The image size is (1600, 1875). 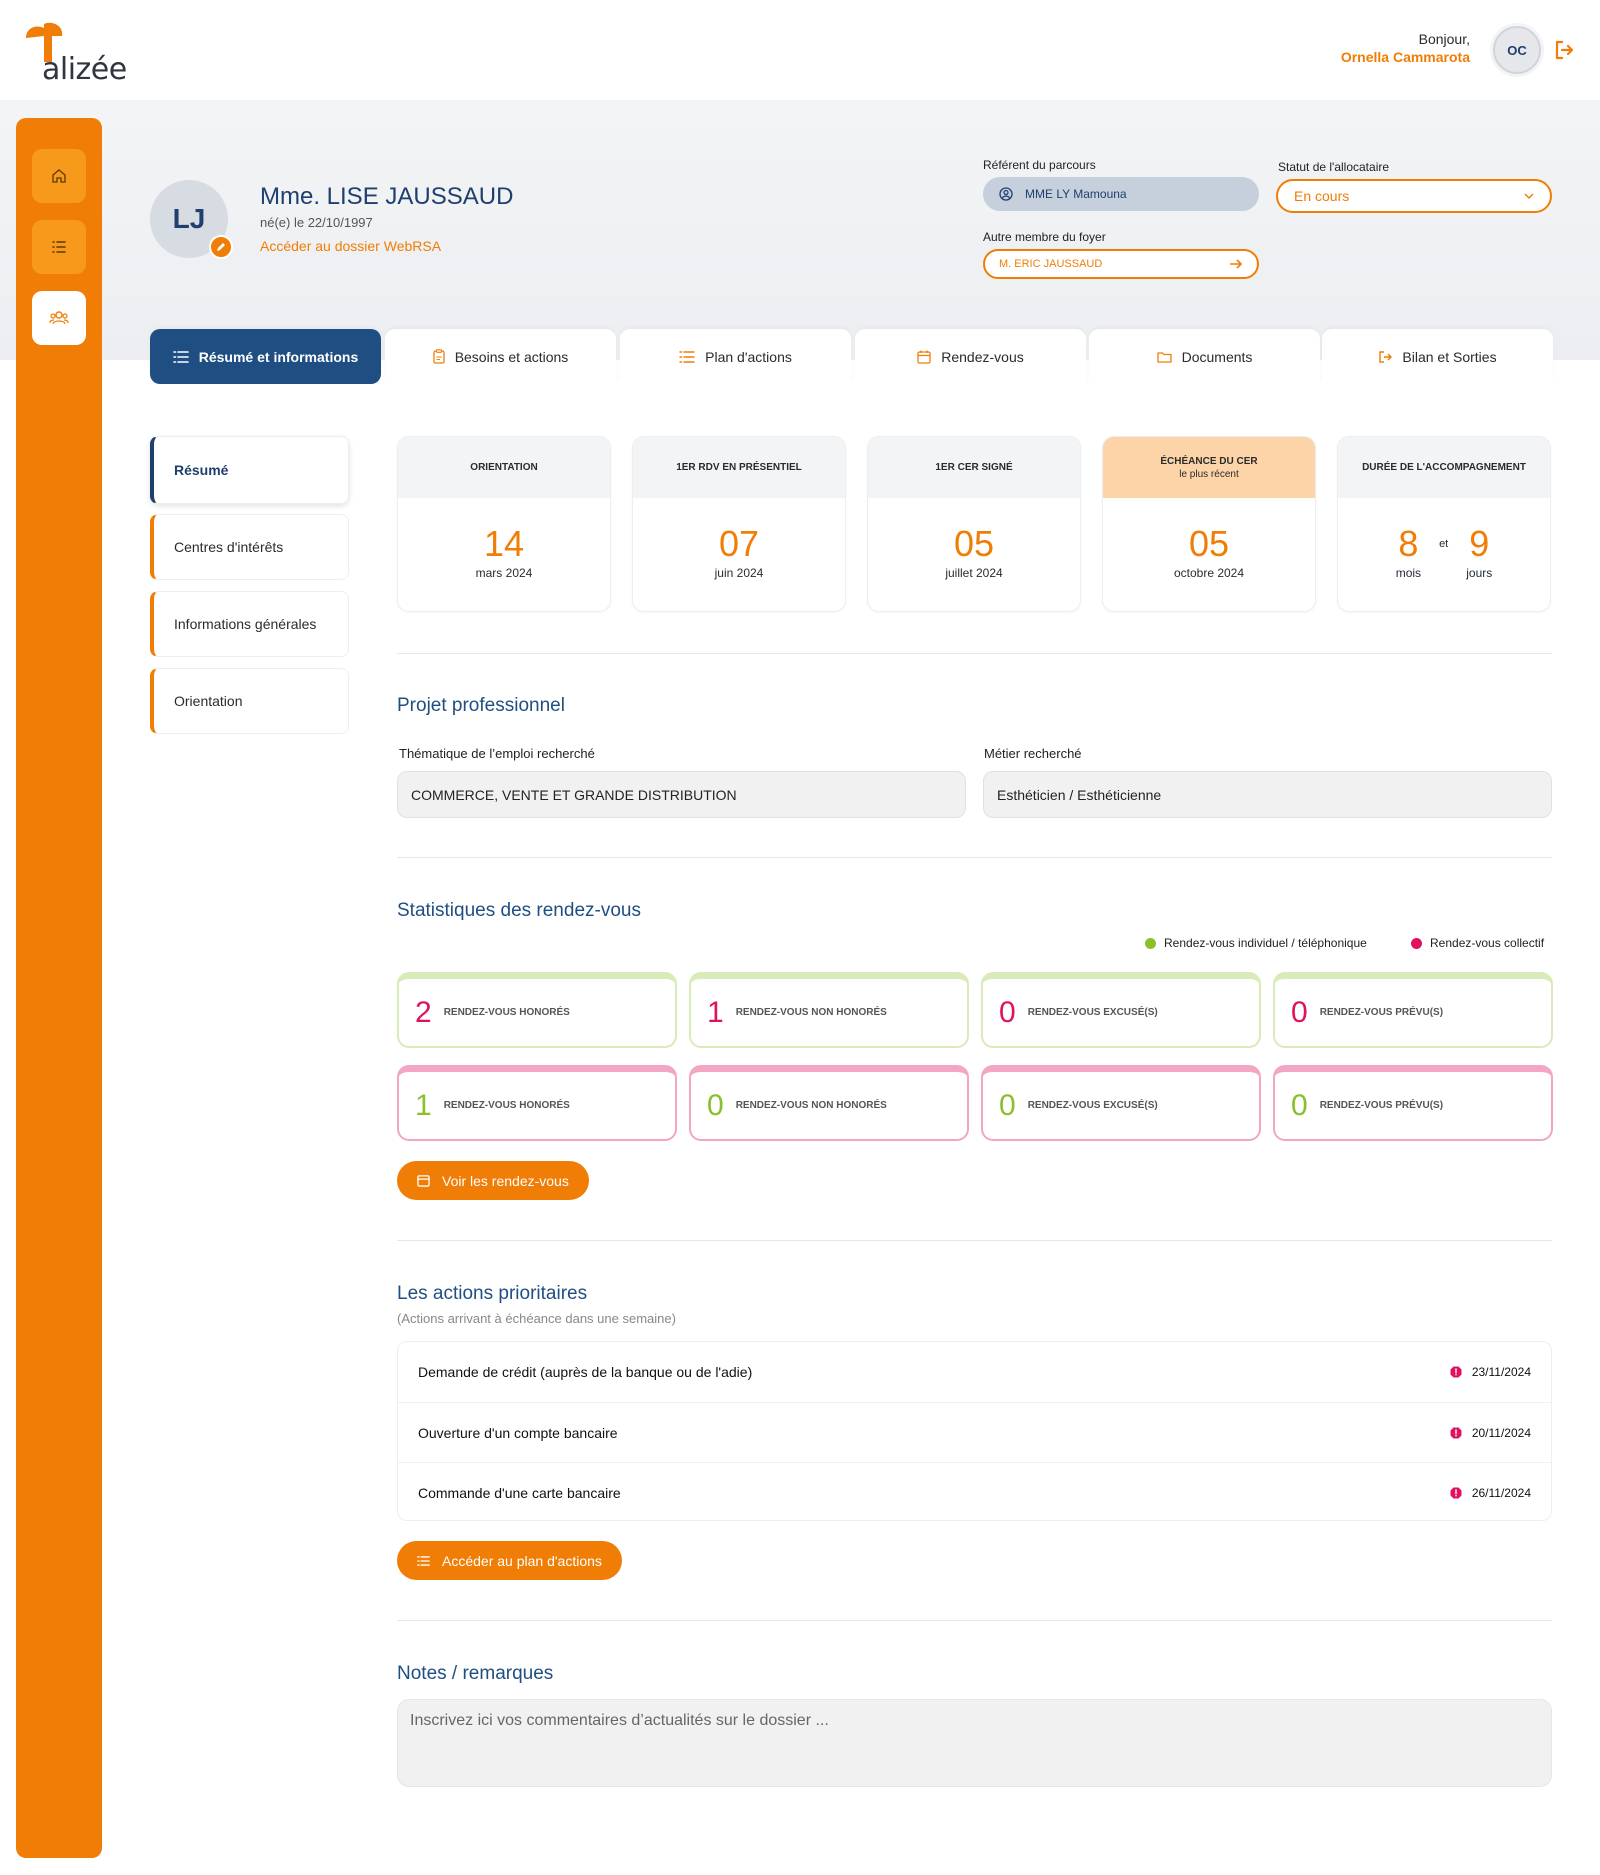 I want to click on top-header: alizée Bonjour, Ornella Cammarota OC, so click(x=800, y=50).